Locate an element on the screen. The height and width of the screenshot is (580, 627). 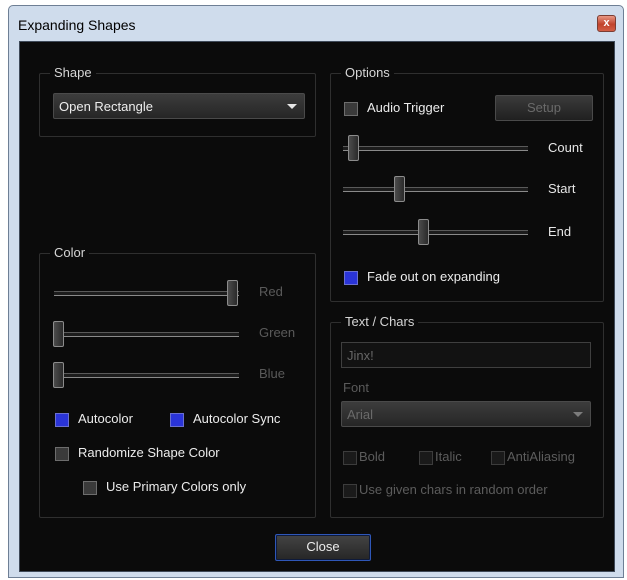
fade-out-label: Fade out on expanding is located at coordinates (433, 276).